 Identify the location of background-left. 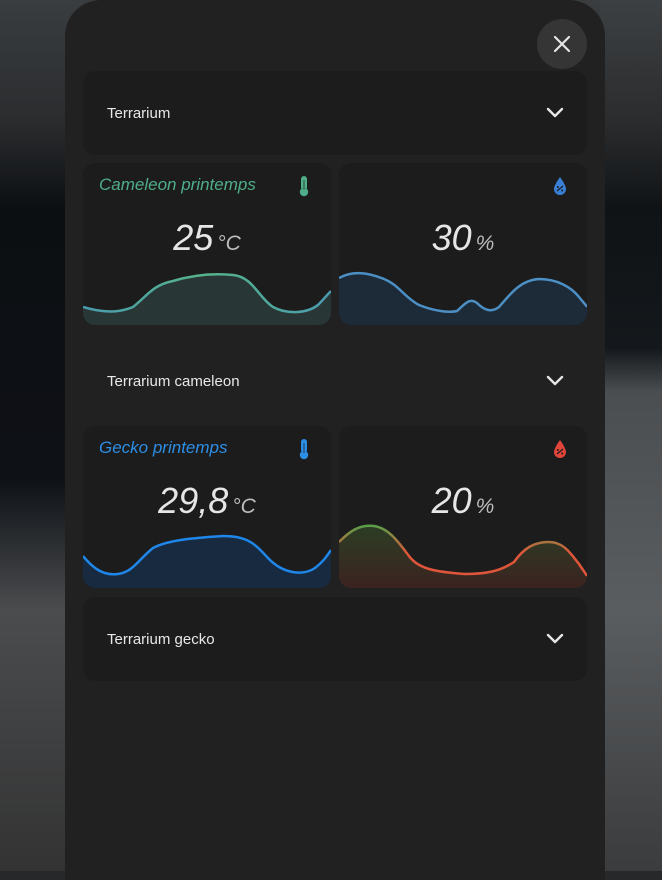
(35, 435).